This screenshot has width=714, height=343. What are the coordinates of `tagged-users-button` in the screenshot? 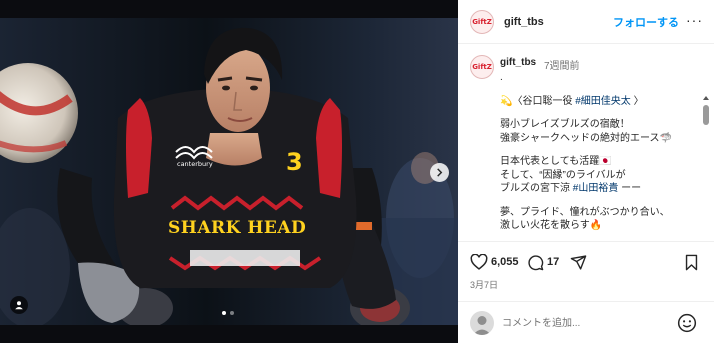 It's located at (19, 305).